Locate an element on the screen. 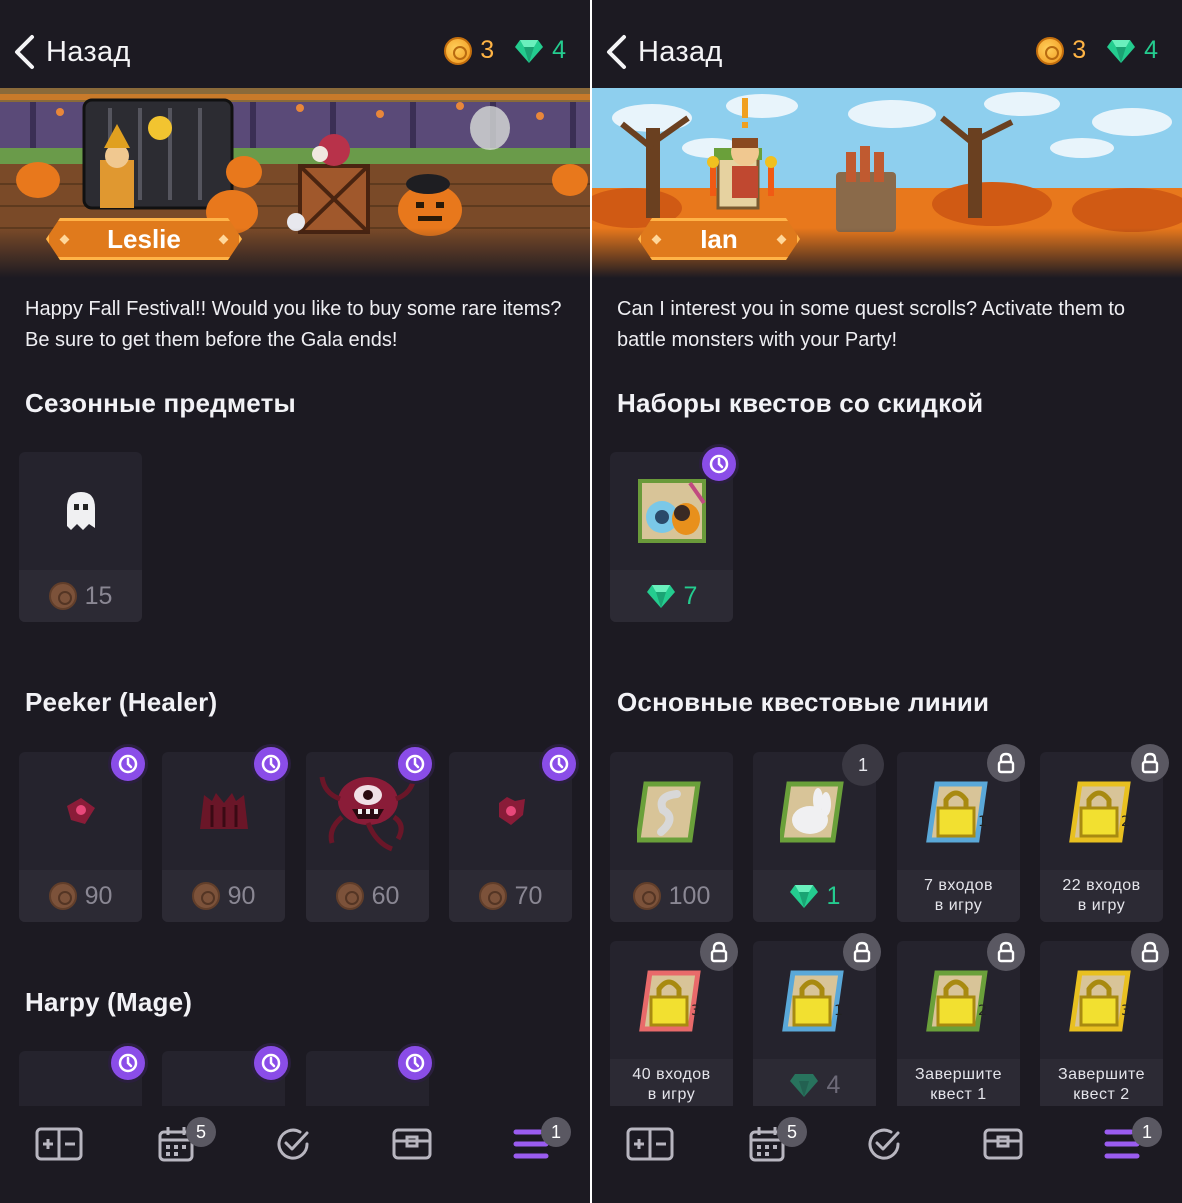 The height and width of the screenshot is (1203, 1182). currency-display: 3 4 is located at coordinates (1097, 50).